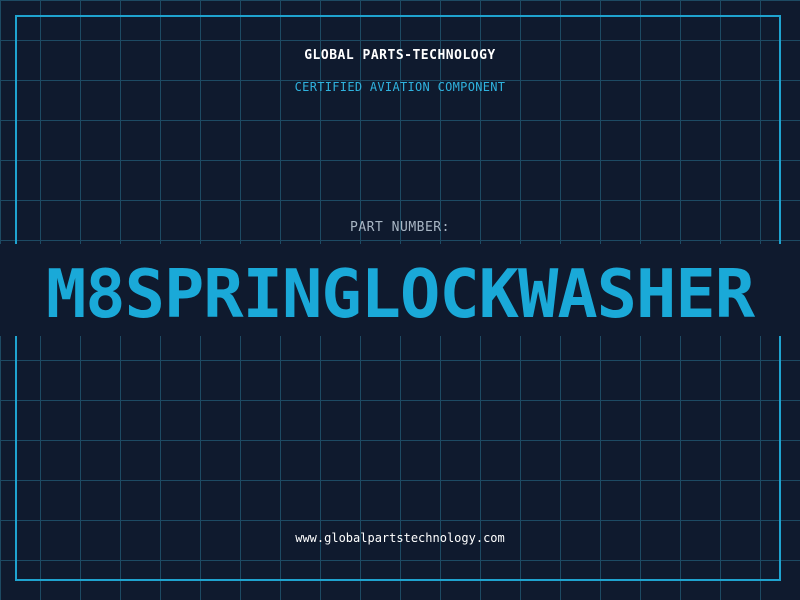  What do you see at coordinates (400, 55) in the screenshot?
I see `company-name: GLOBAL PARTS-TECHNOLOGY` at bounding box center [400, 55].